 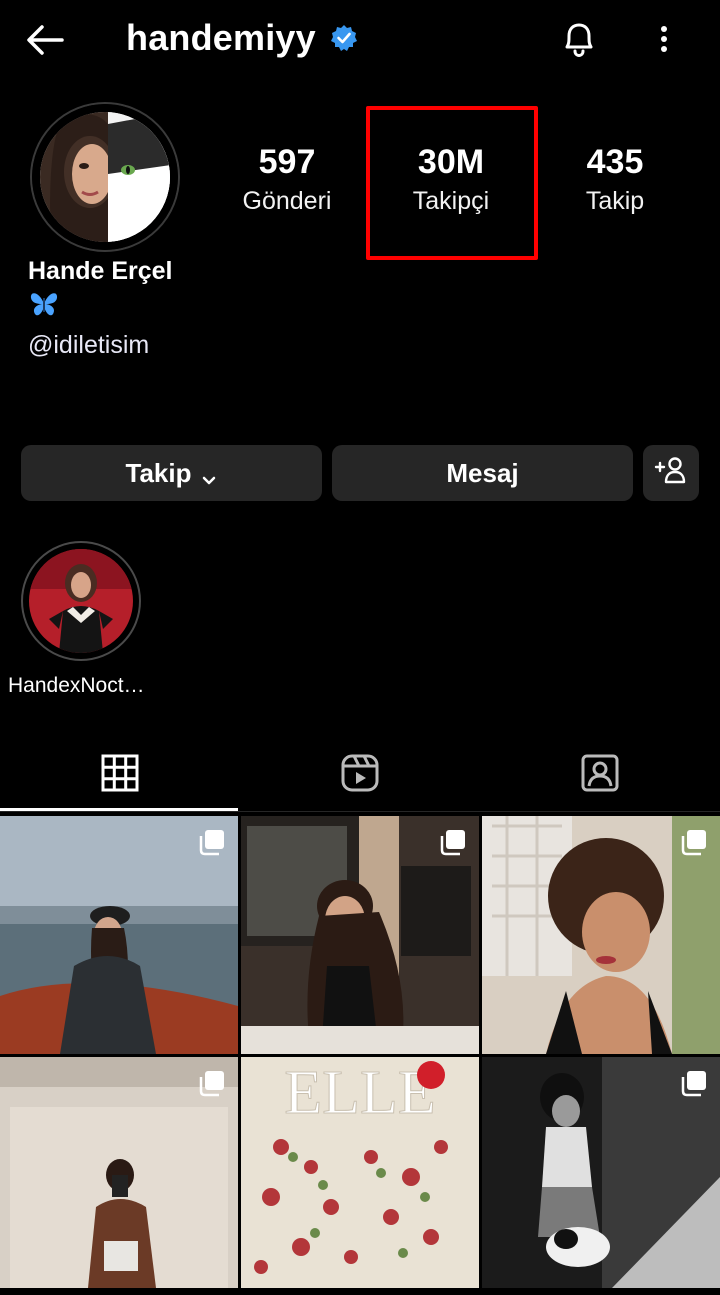 I want to click on profile-avatar, so click(x=105, y=177).